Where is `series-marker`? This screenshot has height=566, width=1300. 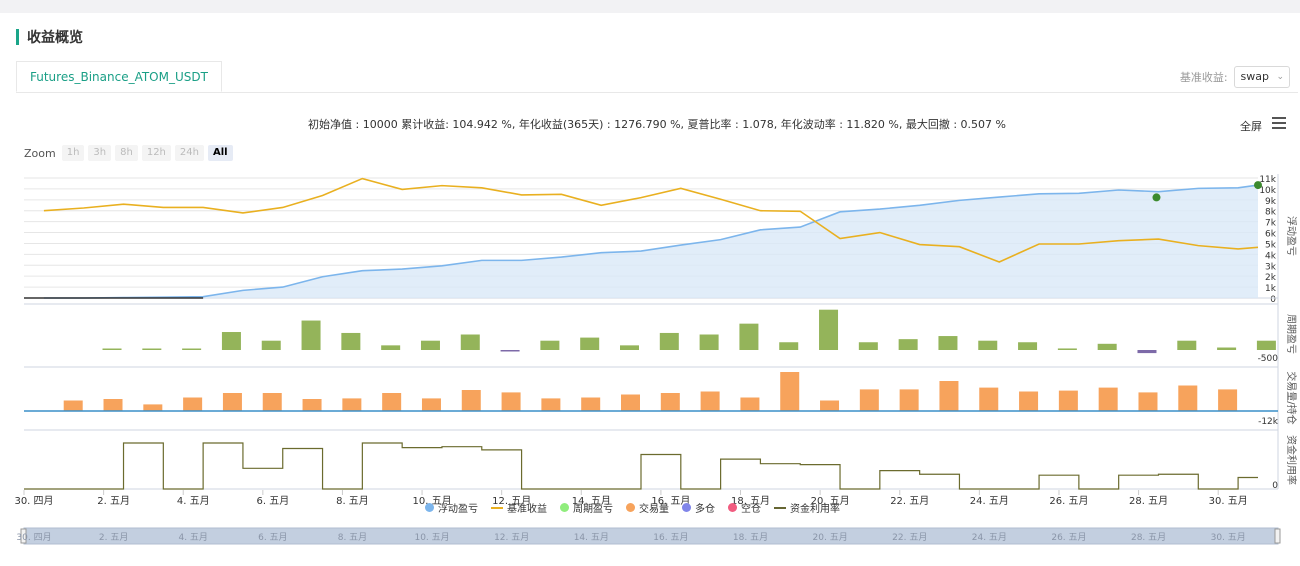 series-marker is located at coordinates (1258, 185).